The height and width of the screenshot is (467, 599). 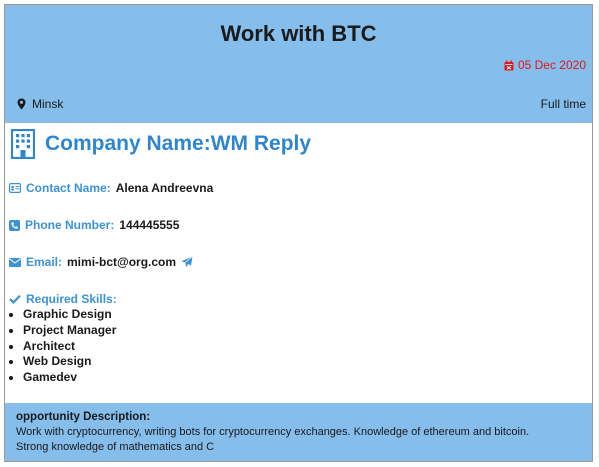 What do you see at coordinates (509, 65) in the screenshot?
I see `calendar-icon` at bounding box center [509, 65].